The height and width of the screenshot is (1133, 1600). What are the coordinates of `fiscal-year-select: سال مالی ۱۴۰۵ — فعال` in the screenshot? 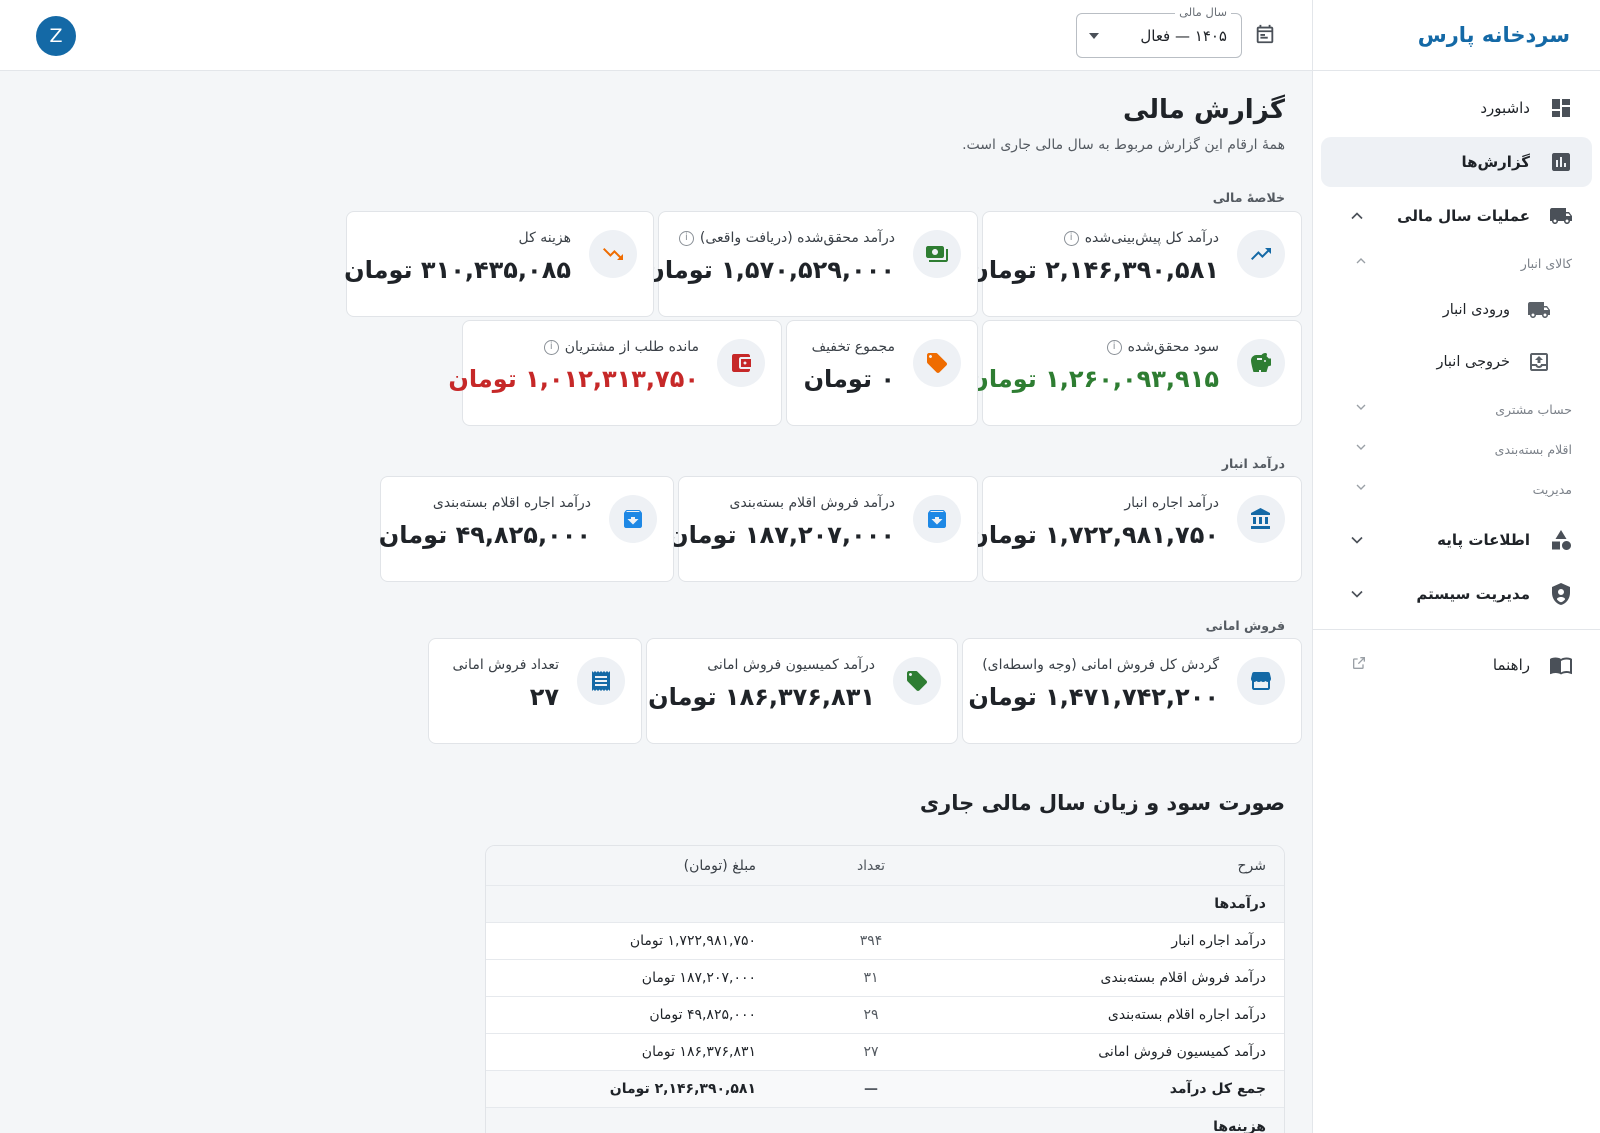 It's located at (1159, 31).